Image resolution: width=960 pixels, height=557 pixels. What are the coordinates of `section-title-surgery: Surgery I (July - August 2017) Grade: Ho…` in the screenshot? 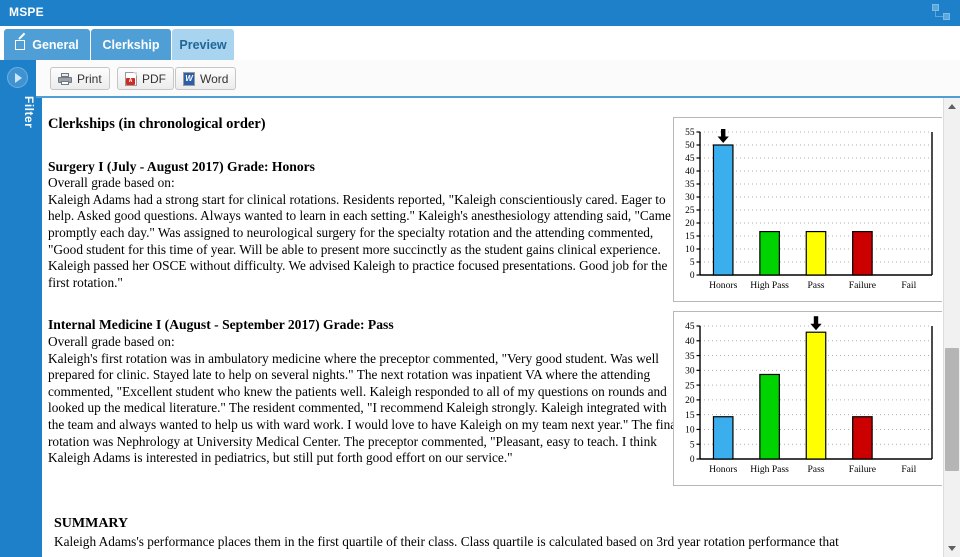 It's located at (181, 166).